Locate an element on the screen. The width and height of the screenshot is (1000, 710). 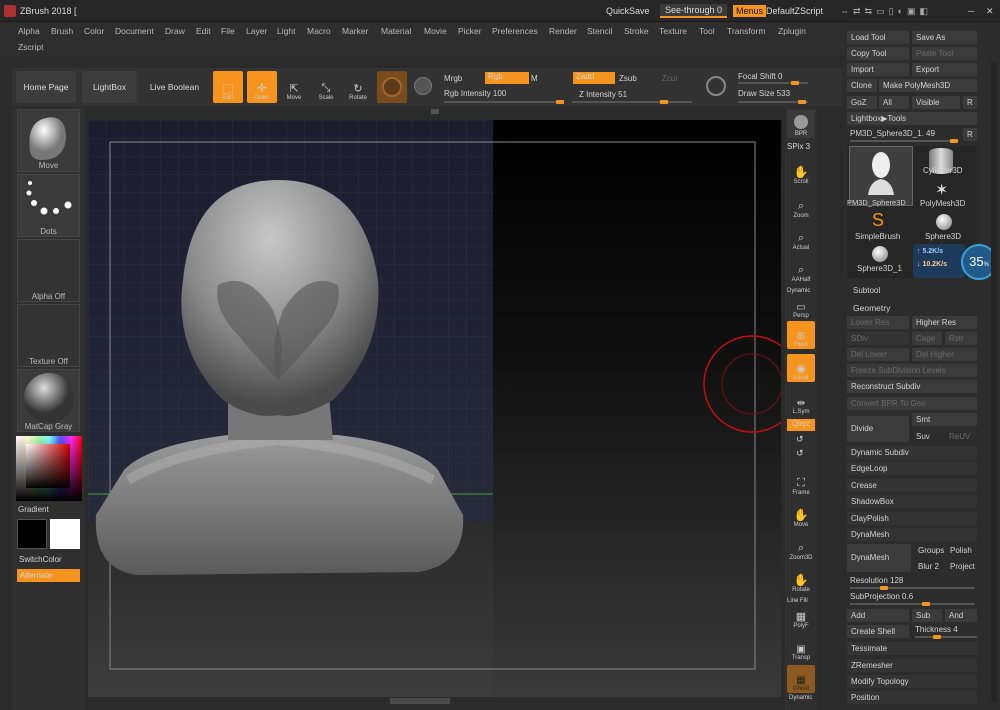
export-button: Export is located at coordinates (944, 69).